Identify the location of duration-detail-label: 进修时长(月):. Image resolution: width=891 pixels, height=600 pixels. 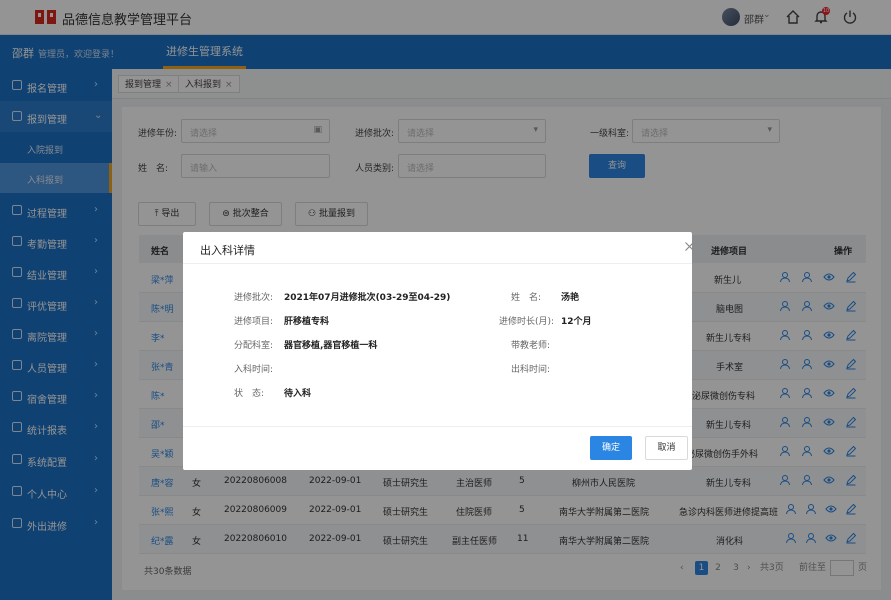
(527, 322).